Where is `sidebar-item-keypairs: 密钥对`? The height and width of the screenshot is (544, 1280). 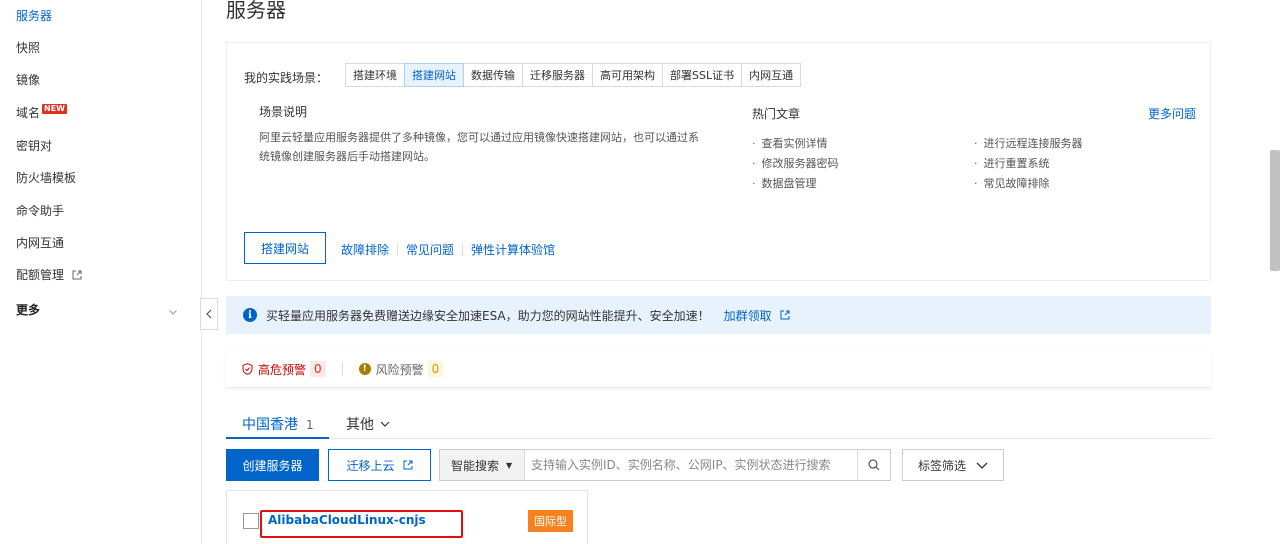 sidebar-item-keypairs: 密钥对 is located at coordinates (34, 145).